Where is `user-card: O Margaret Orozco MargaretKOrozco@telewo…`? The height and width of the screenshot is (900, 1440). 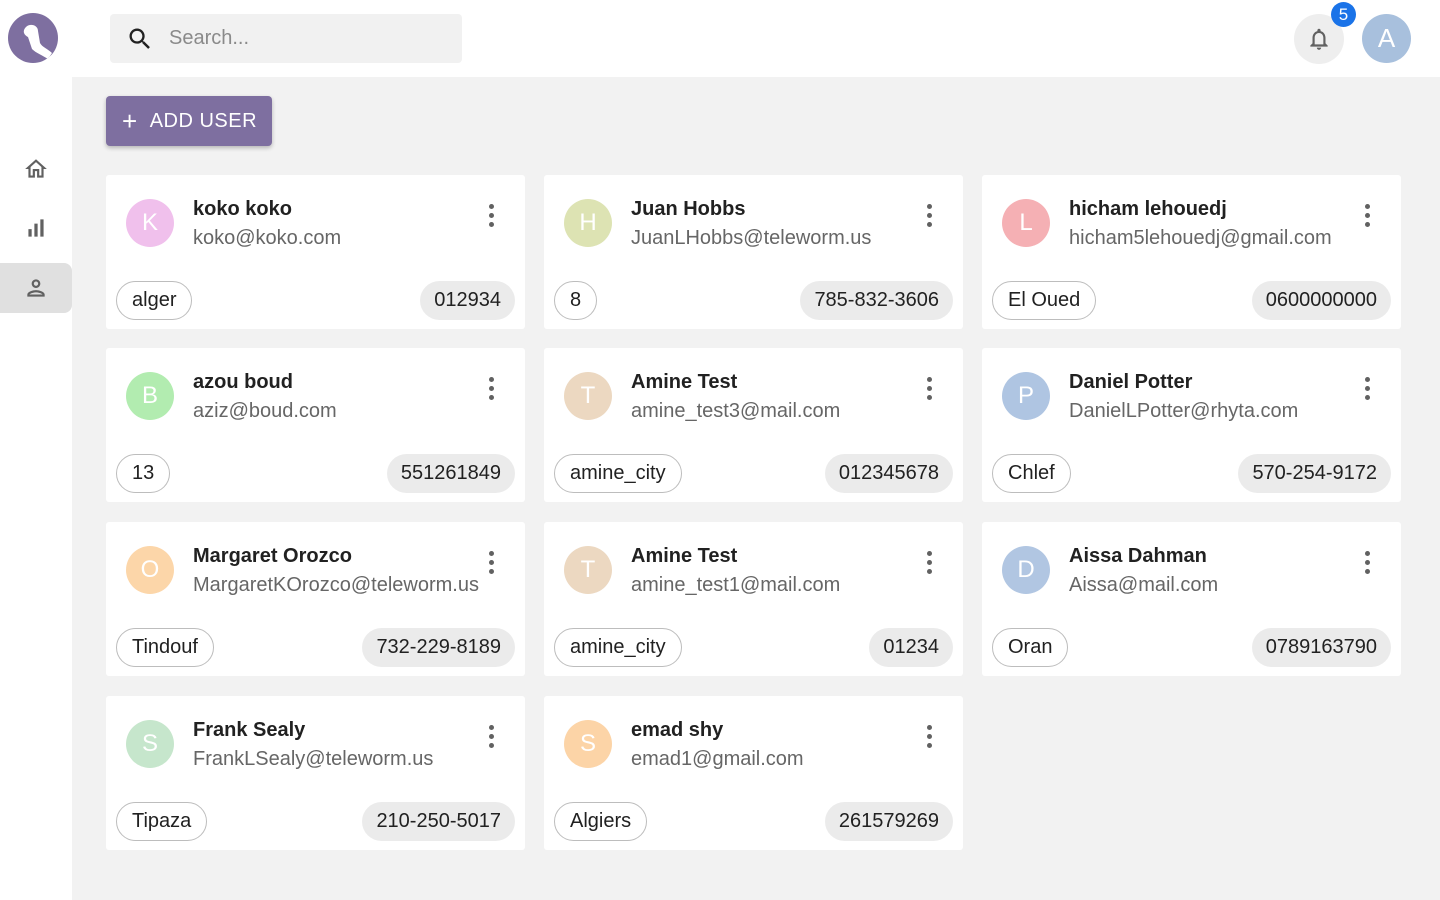
user-card: O Margaret Orozco MargaretKOrozco@telewo… is located at coordinates (315, 599).